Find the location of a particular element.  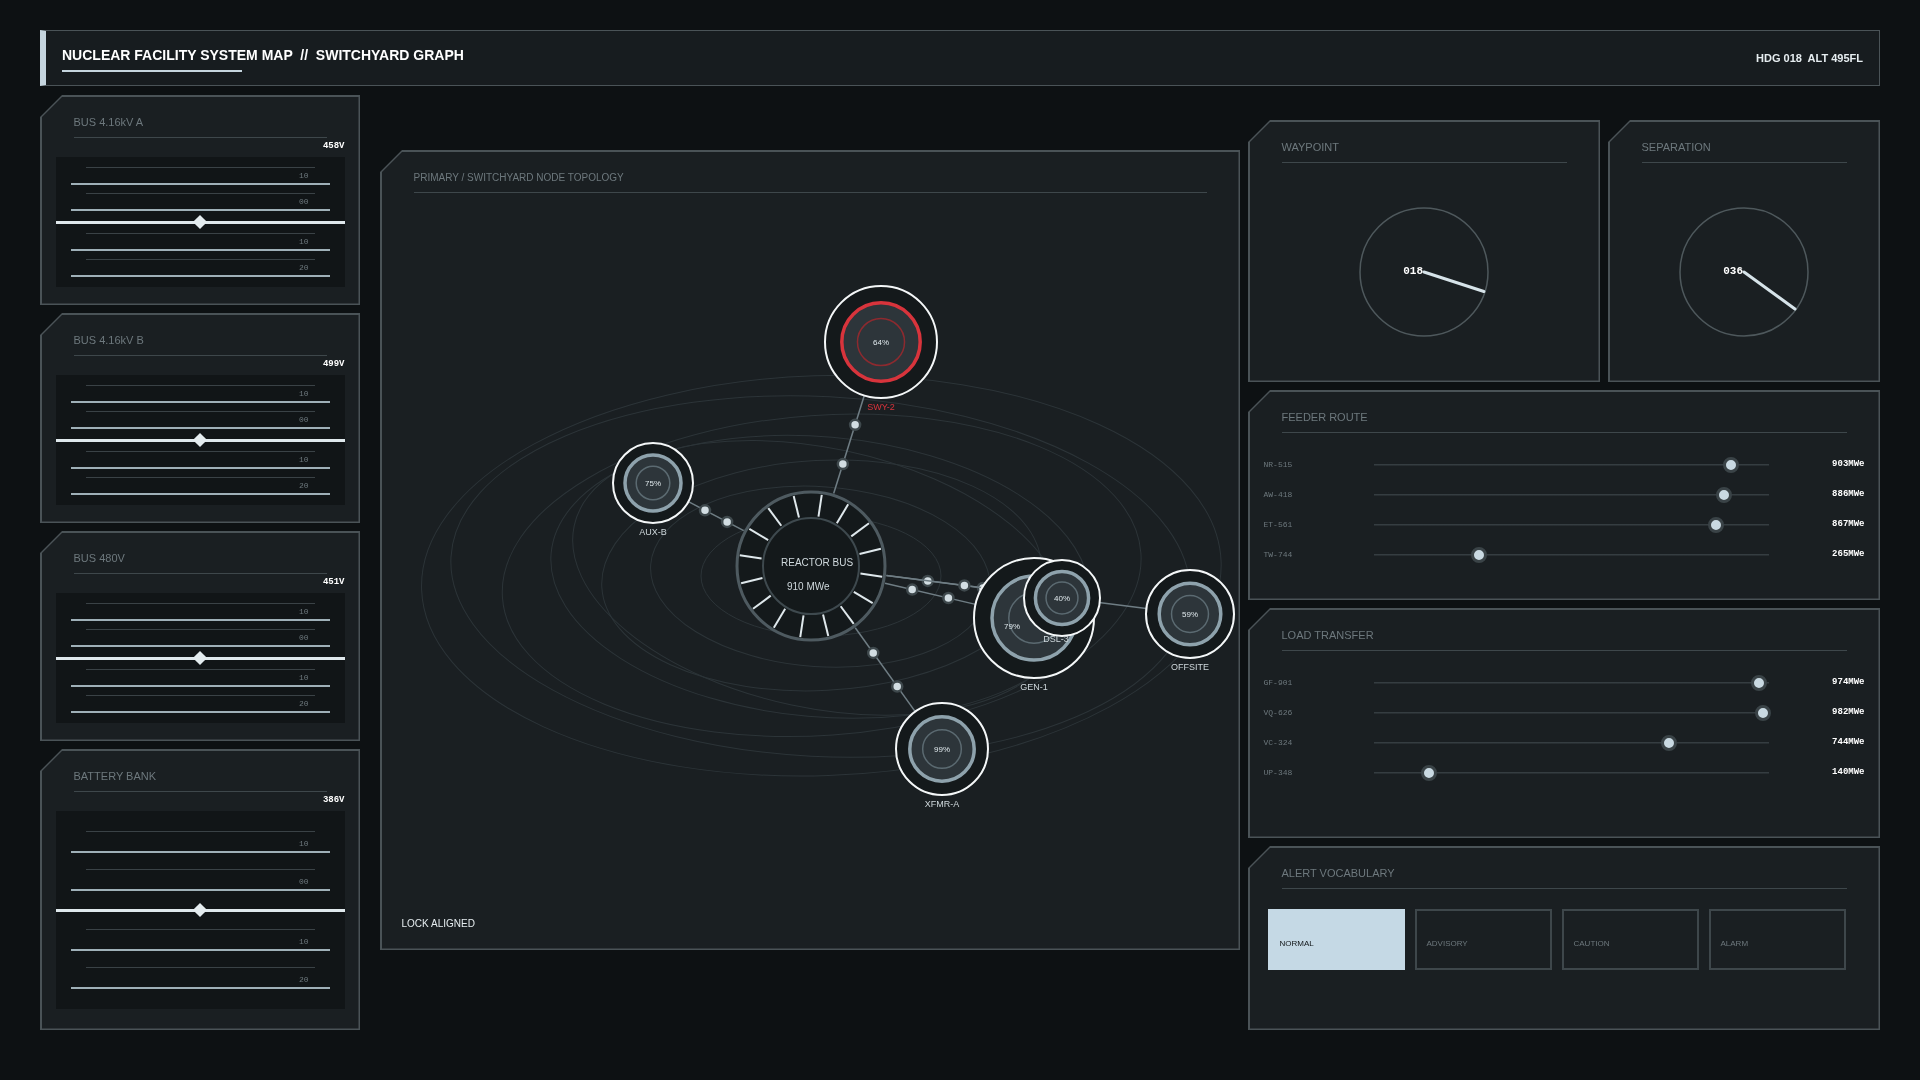

route-label: TW-744 is located at coordinates (1278, 554).